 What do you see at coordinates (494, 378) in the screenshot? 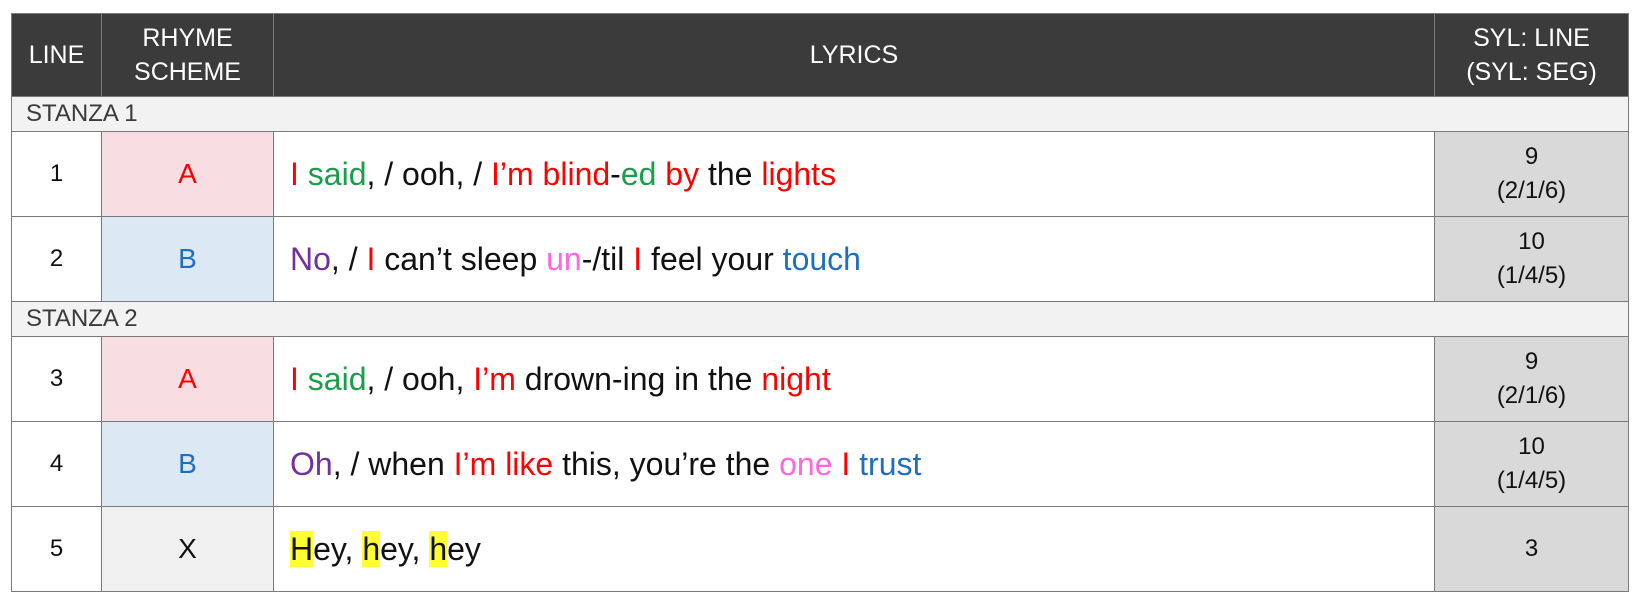
I see `lyric-segment: I’m` at bounding box center [494, 378].